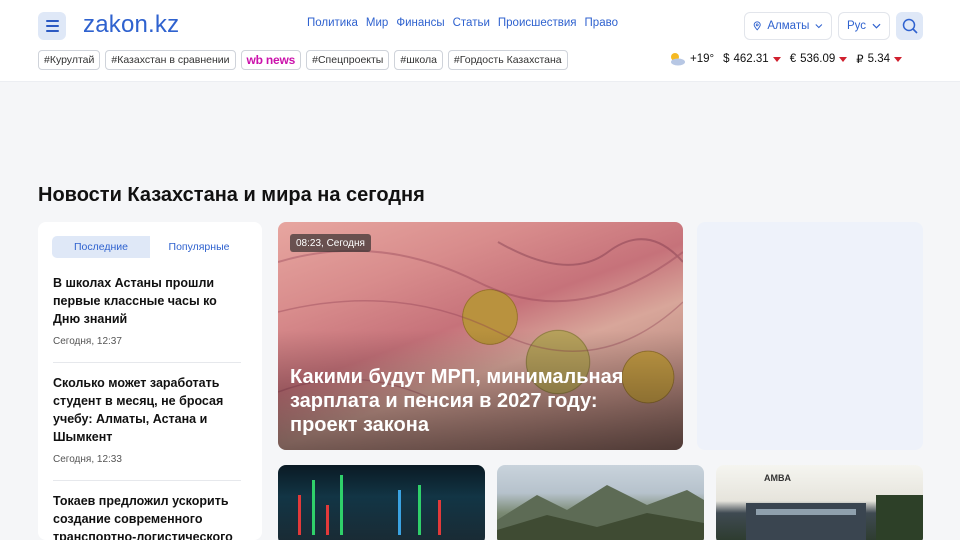 This screenshot has height=540, width=960. What do you see at coordinates (231, 195) in the screenshot?
I see `page-title: Новости Казахстана и мира на сегодня` at bounding box center [231, 195].